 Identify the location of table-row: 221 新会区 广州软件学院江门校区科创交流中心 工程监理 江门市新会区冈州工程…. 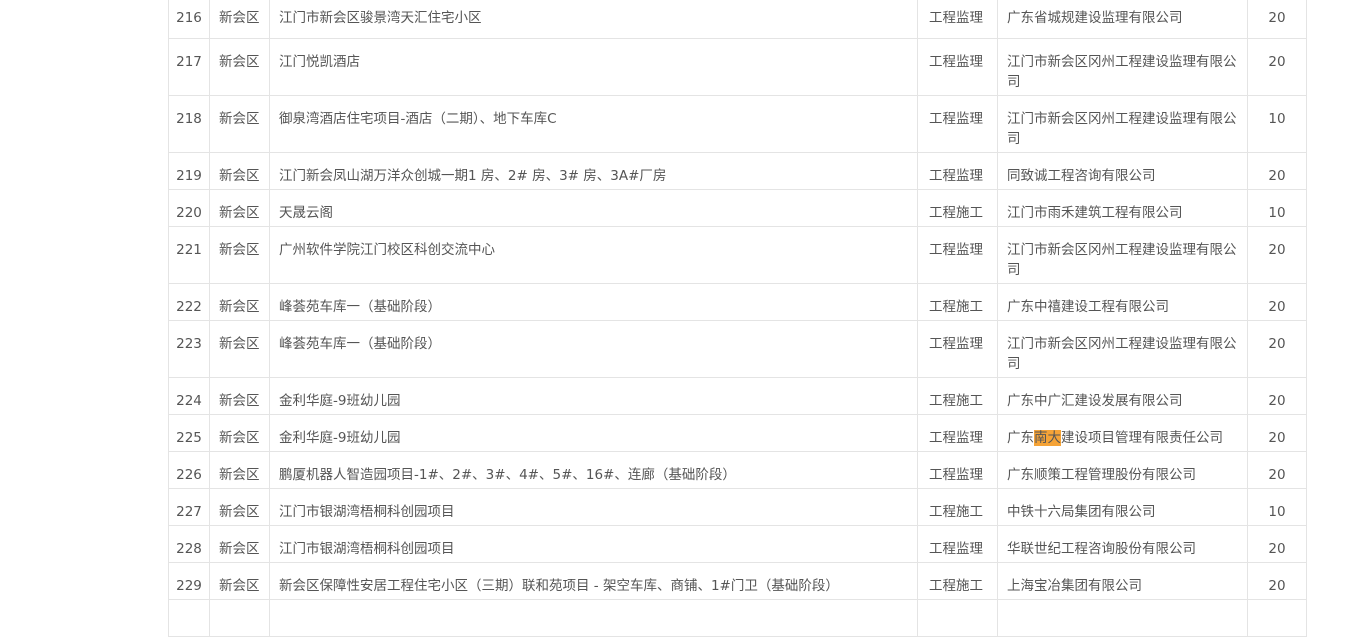
(737, 255).